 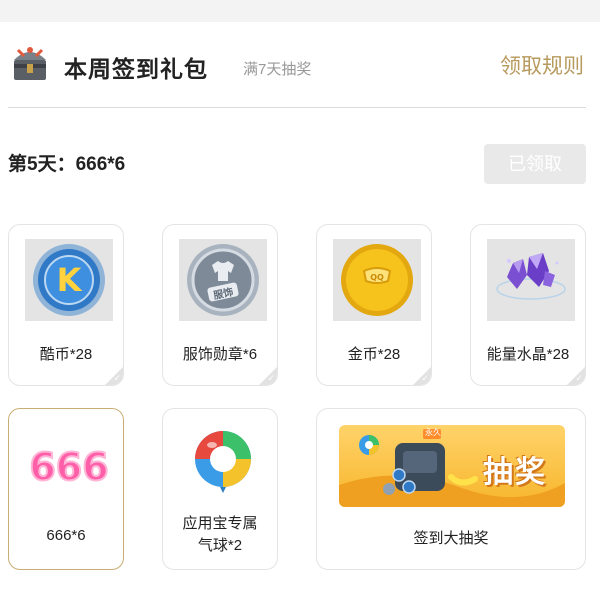 I want to click on svg-text: QQ, so click(x=377, y=277).